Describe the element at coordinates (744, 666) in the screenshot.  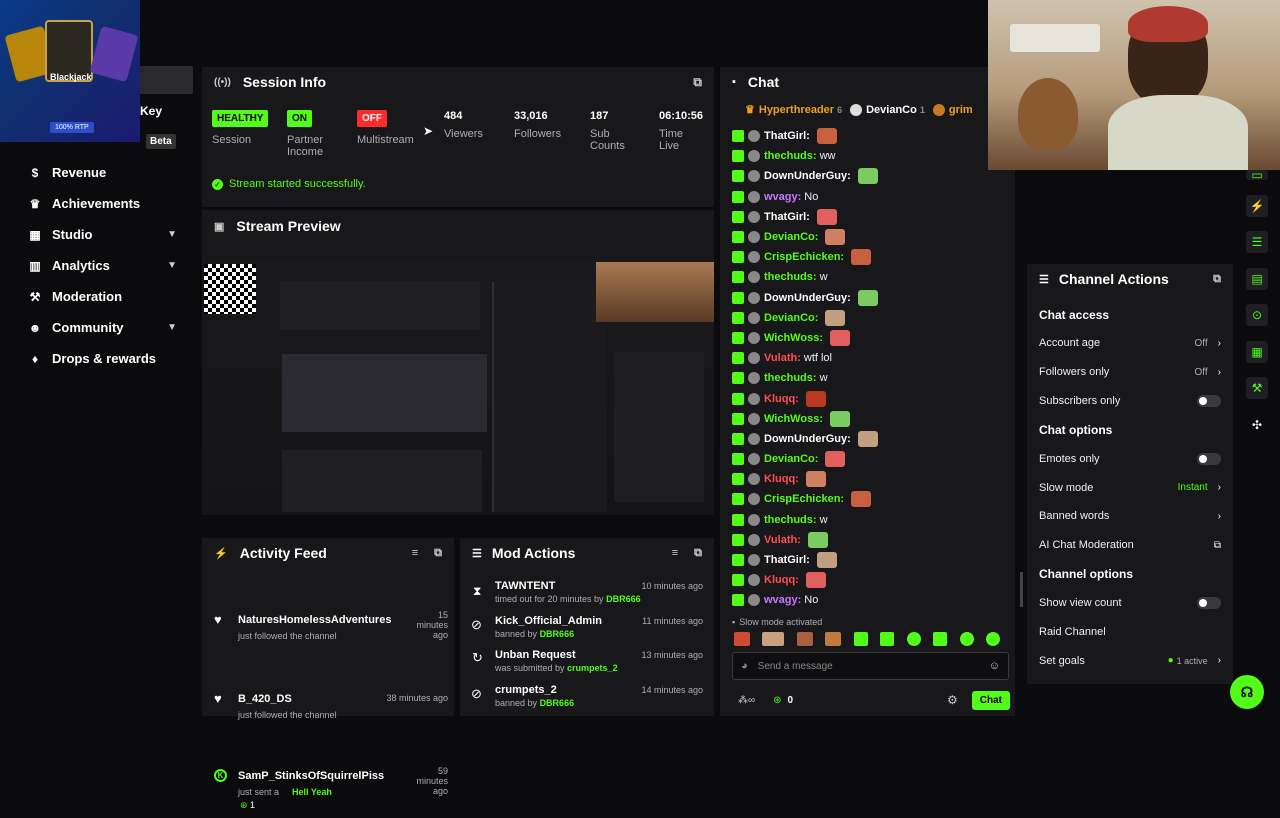
I see `chat-emoji-icon: ◕` at that location.